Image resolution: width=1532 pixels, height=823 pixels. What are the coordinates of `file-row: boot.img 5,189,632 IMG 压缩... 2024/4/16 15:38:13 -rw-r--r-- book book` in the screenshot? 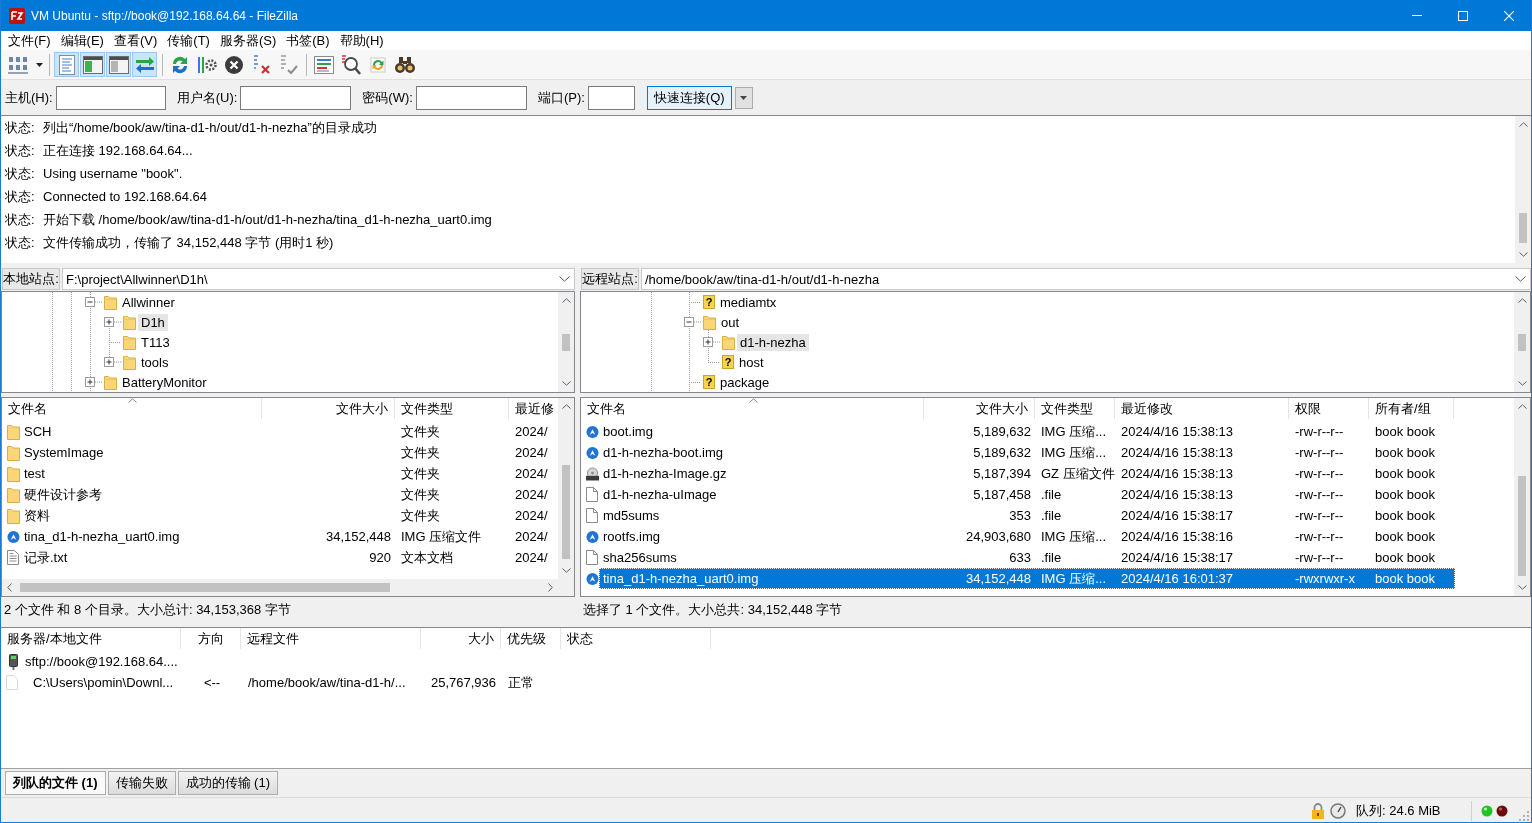 It's located at (1027, 431).